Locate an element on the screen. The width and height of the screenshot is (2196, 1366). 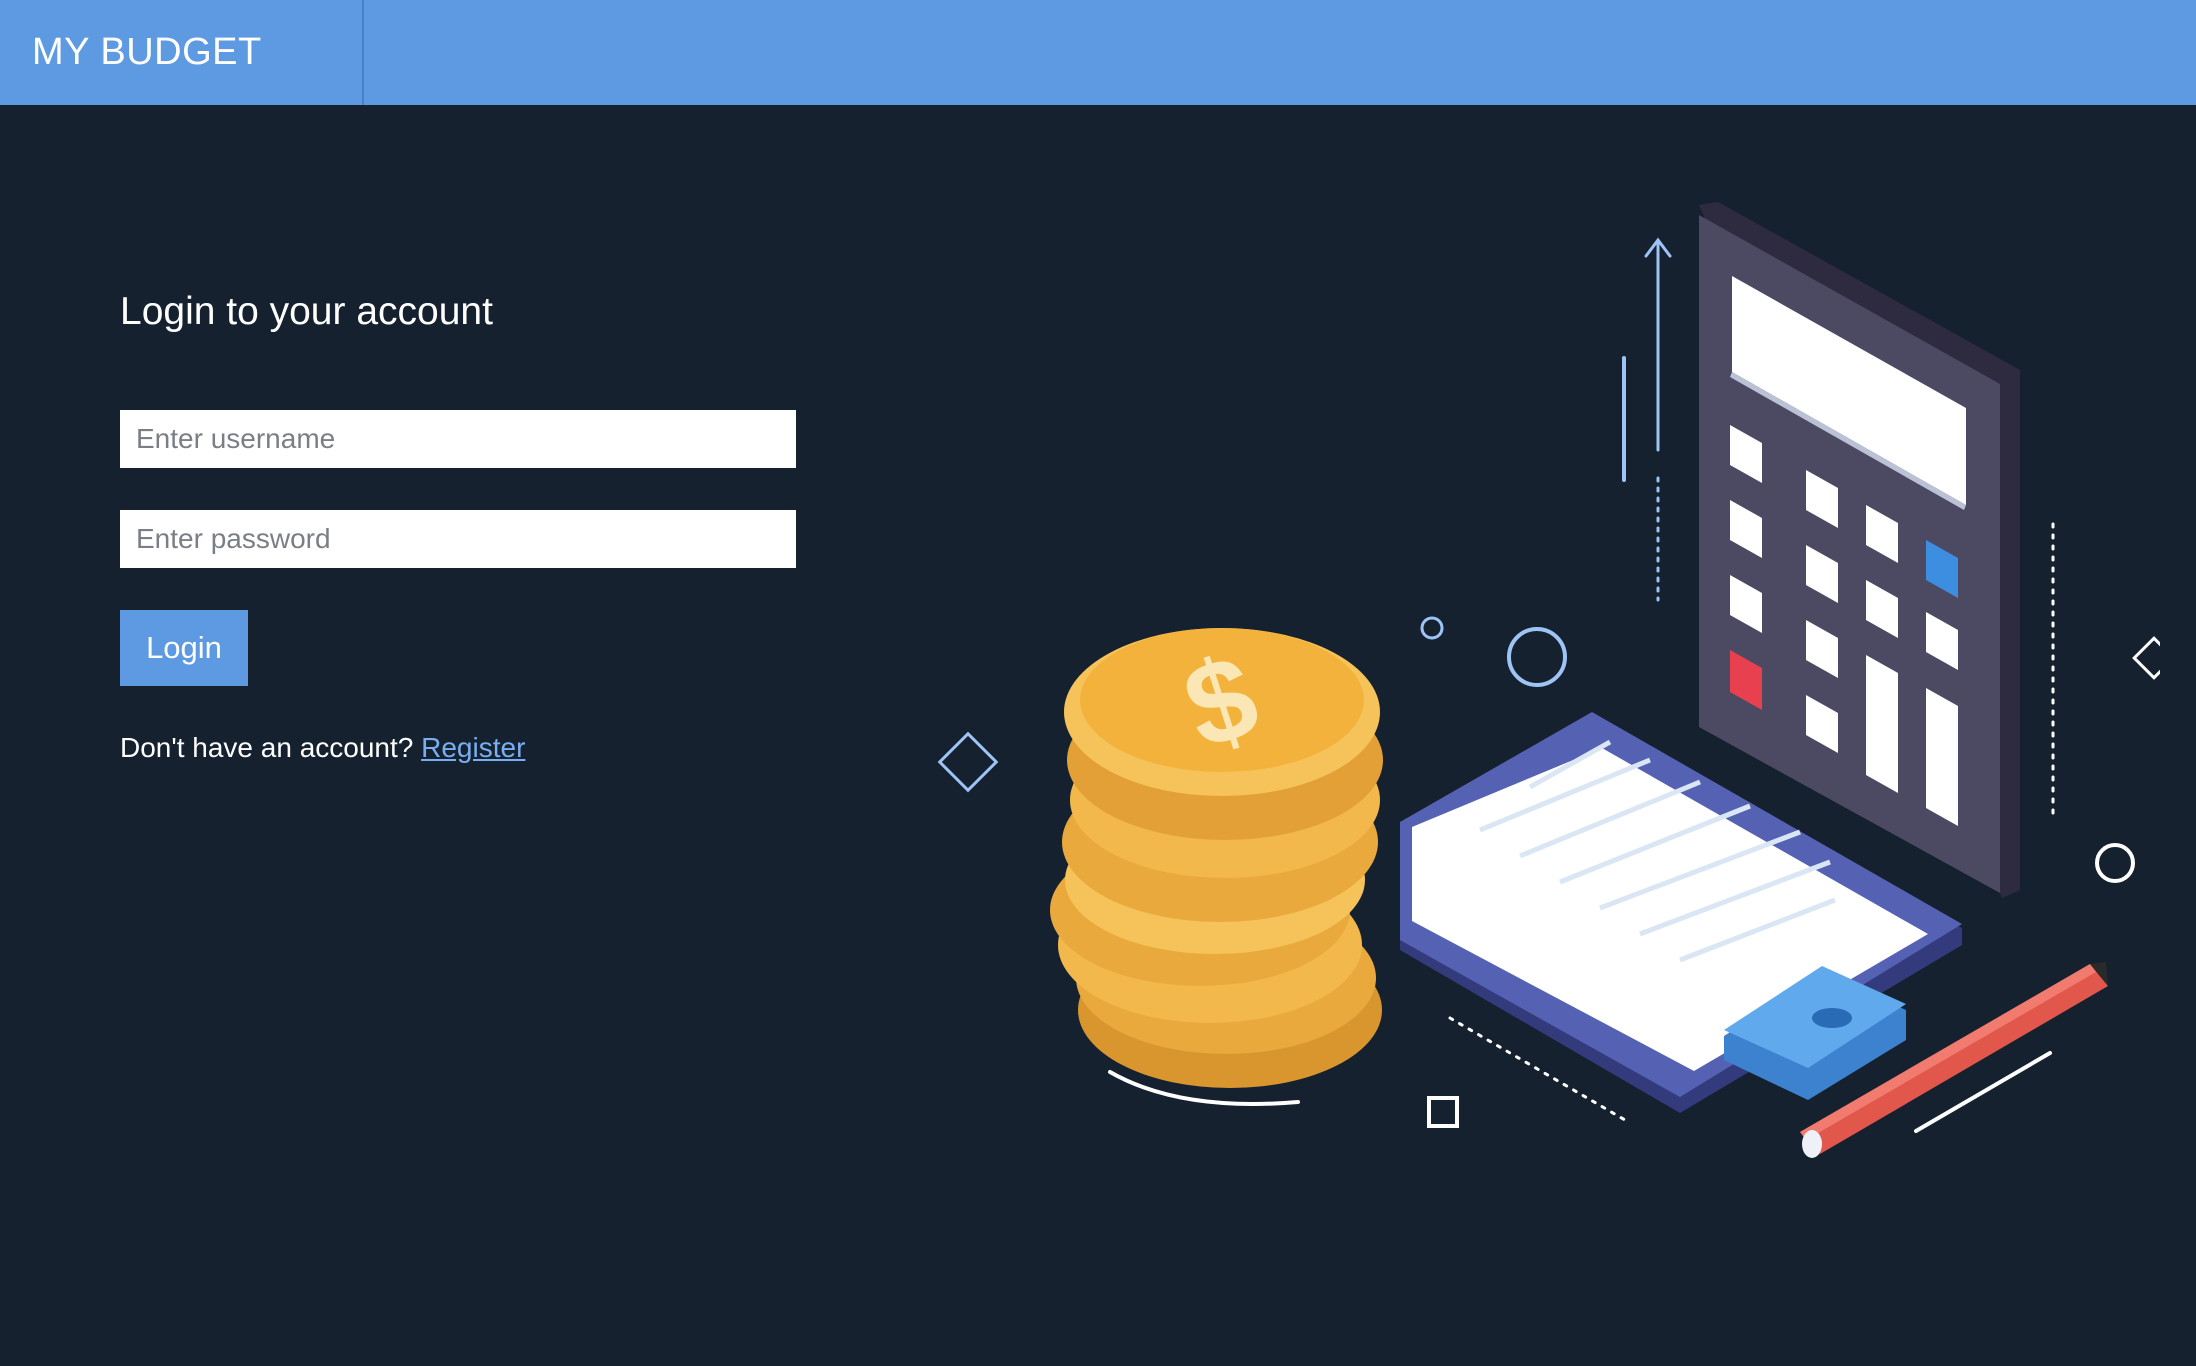
login-title: Login to your account is located at coordinates (306, 311).